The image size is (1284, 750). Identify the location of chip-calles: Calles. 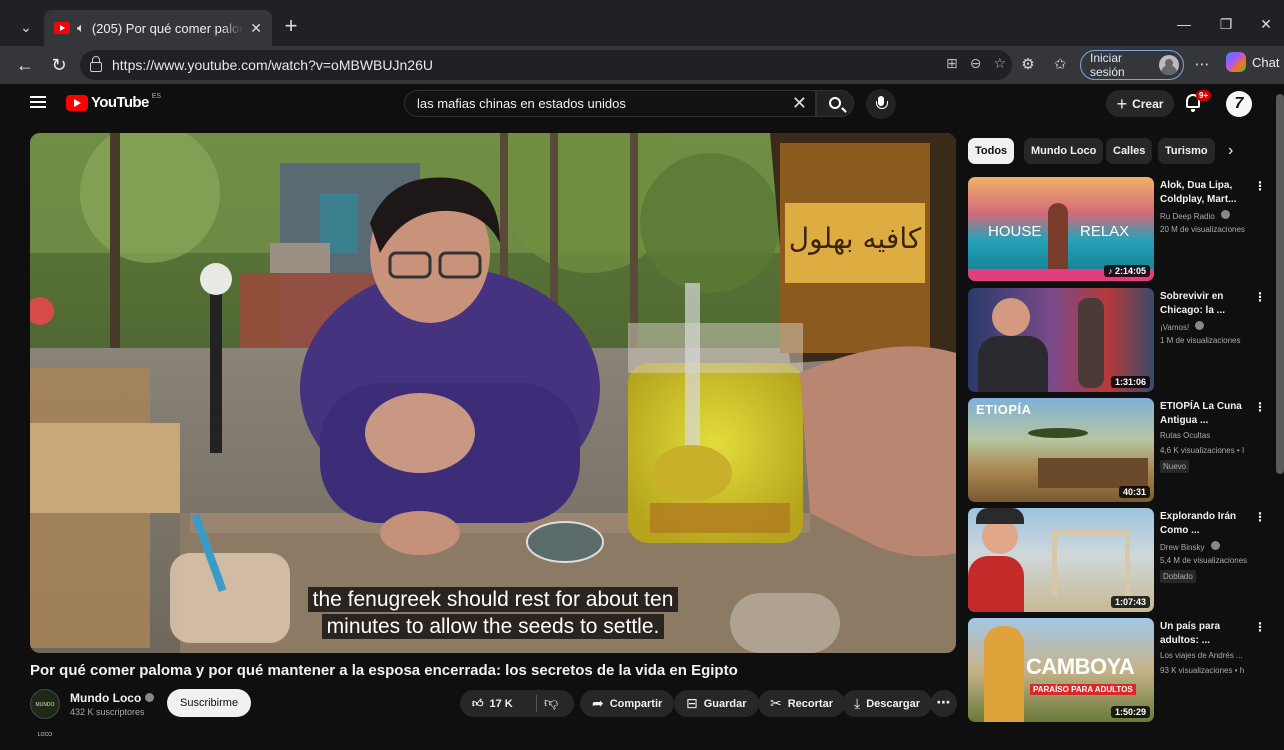
(1129, 151).